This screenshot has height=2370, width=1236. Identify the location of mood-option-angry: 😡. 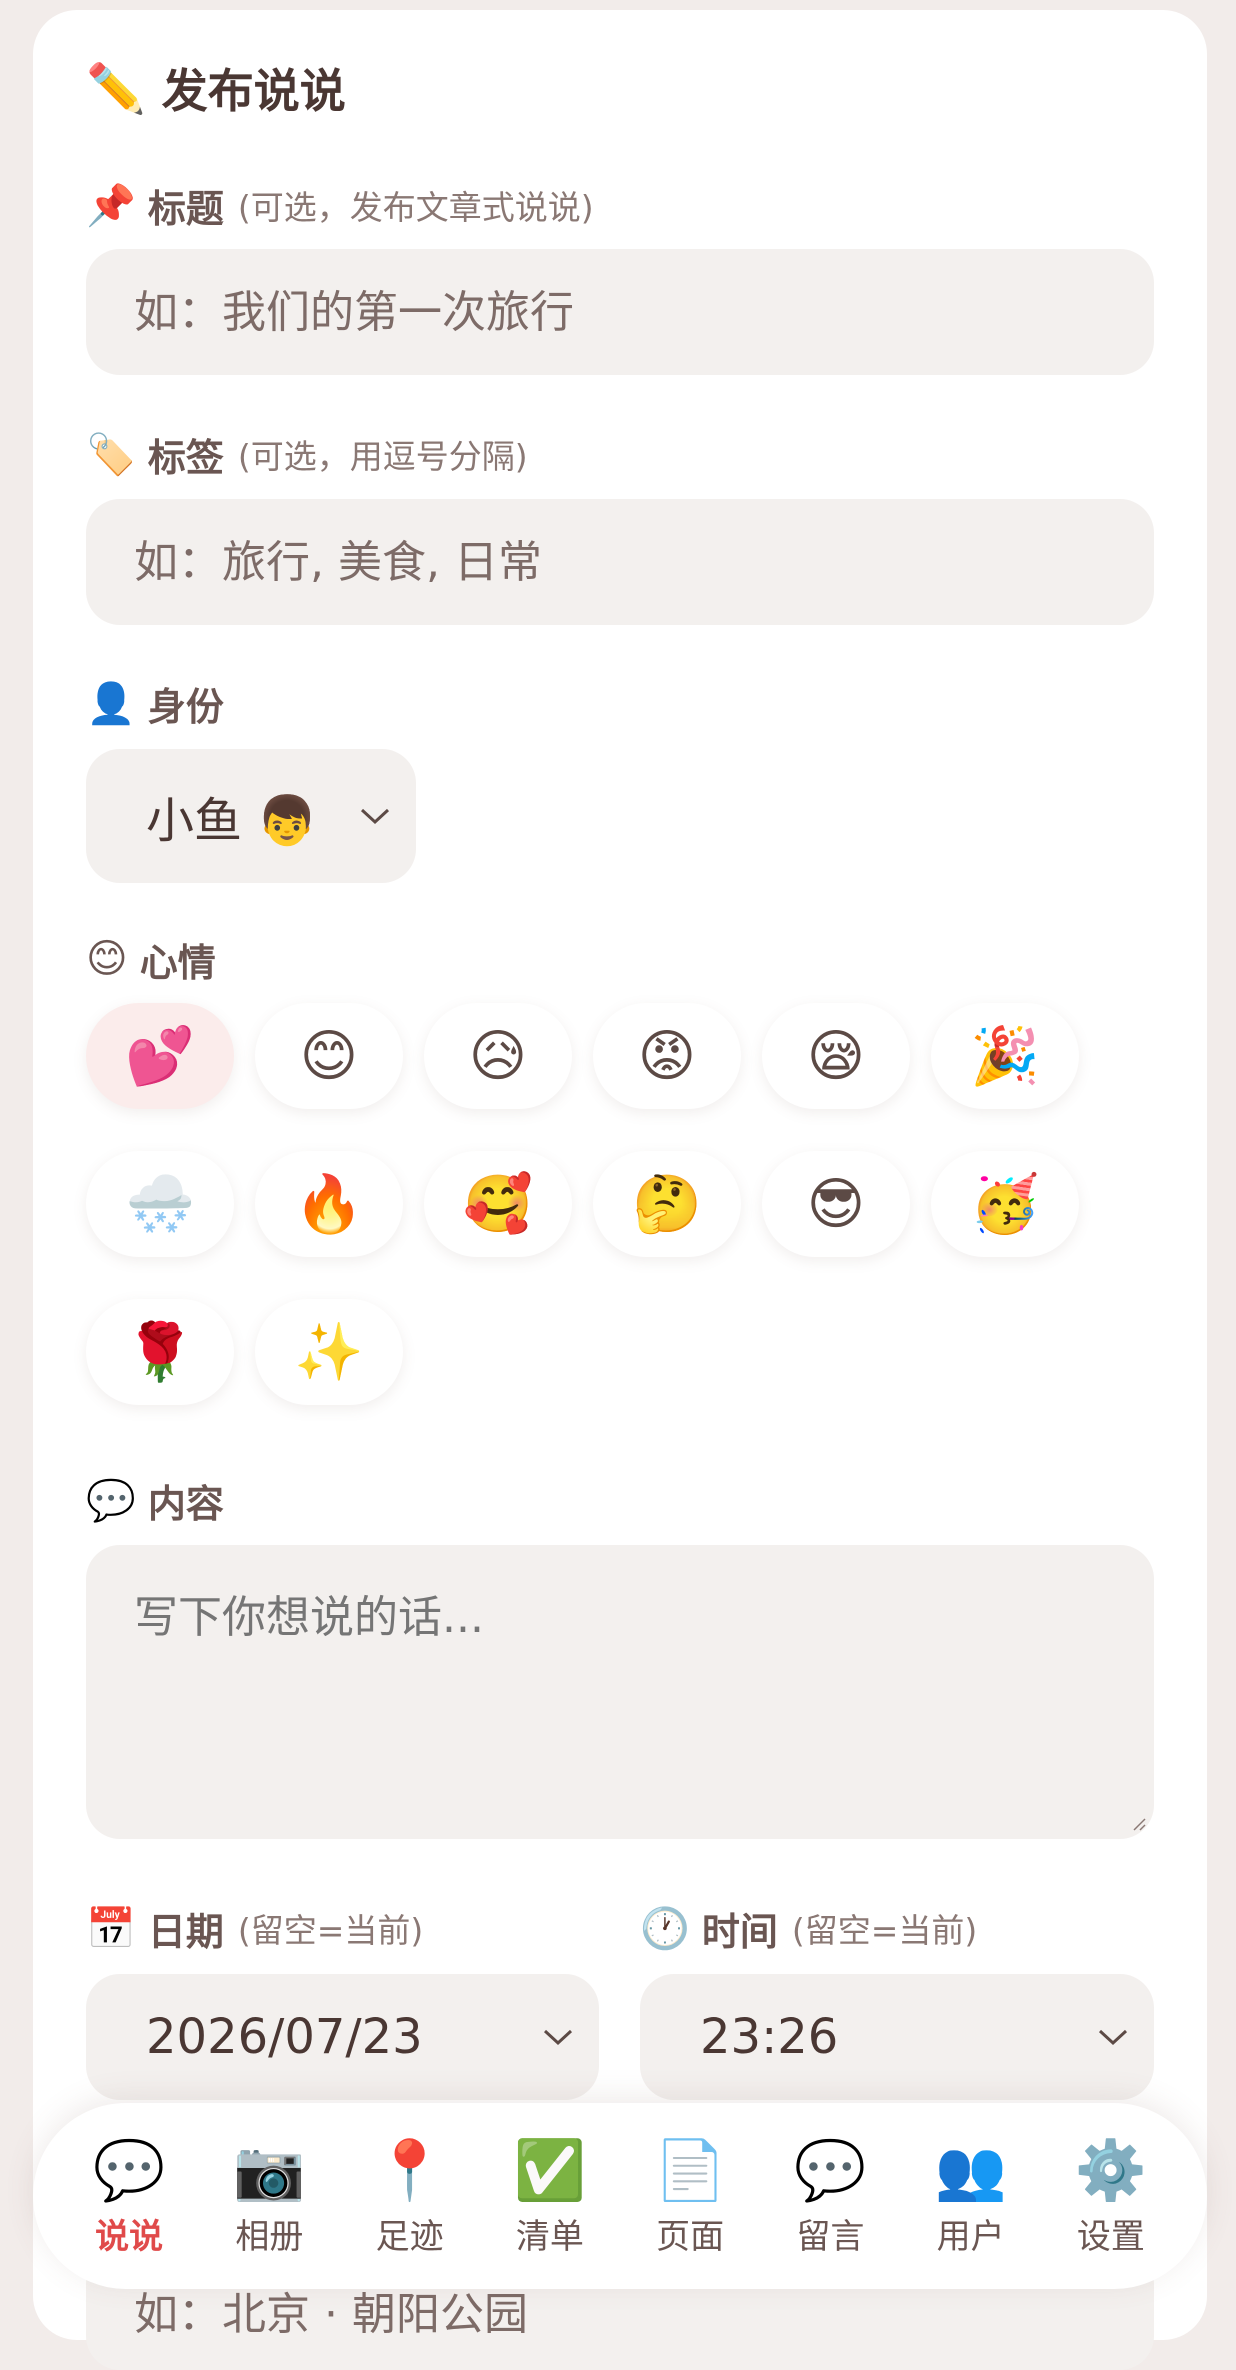
(667, 1056).